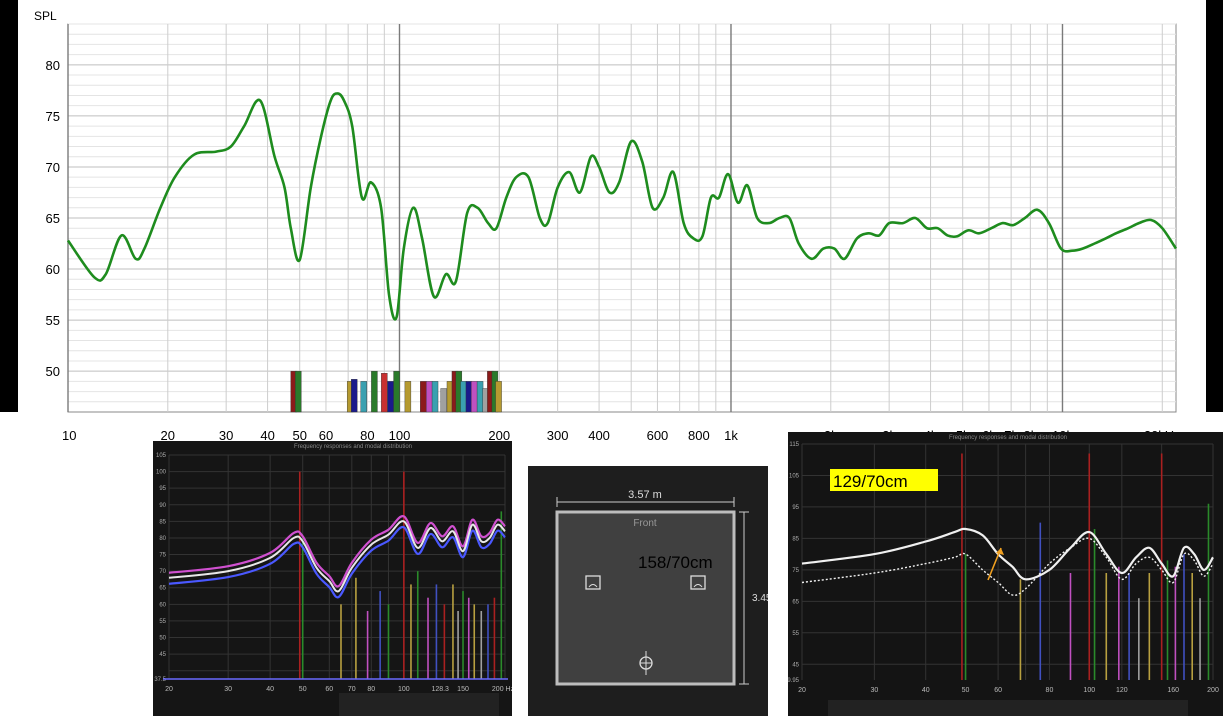  I want to click on panel3-y-tick: 45, so click(795, 665).